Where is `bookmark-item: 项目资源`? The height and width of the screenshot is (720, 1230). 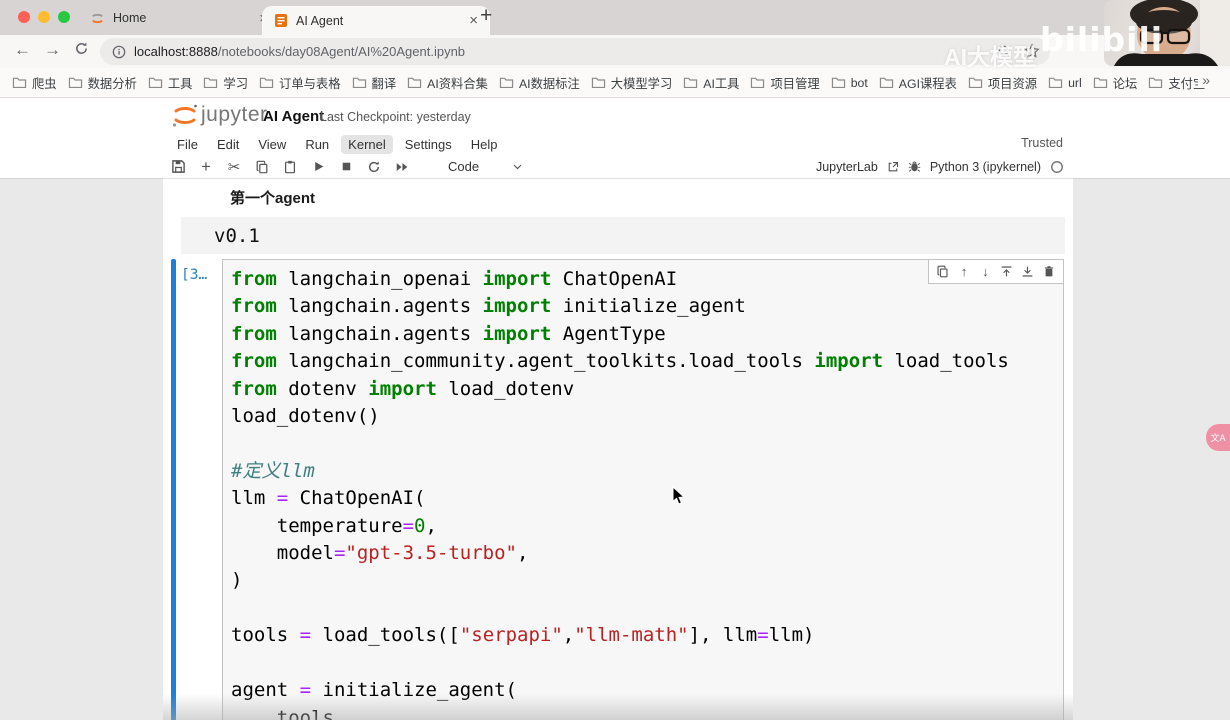 bookmark-item: 项目资源 is located at coordinates (1002, 83).